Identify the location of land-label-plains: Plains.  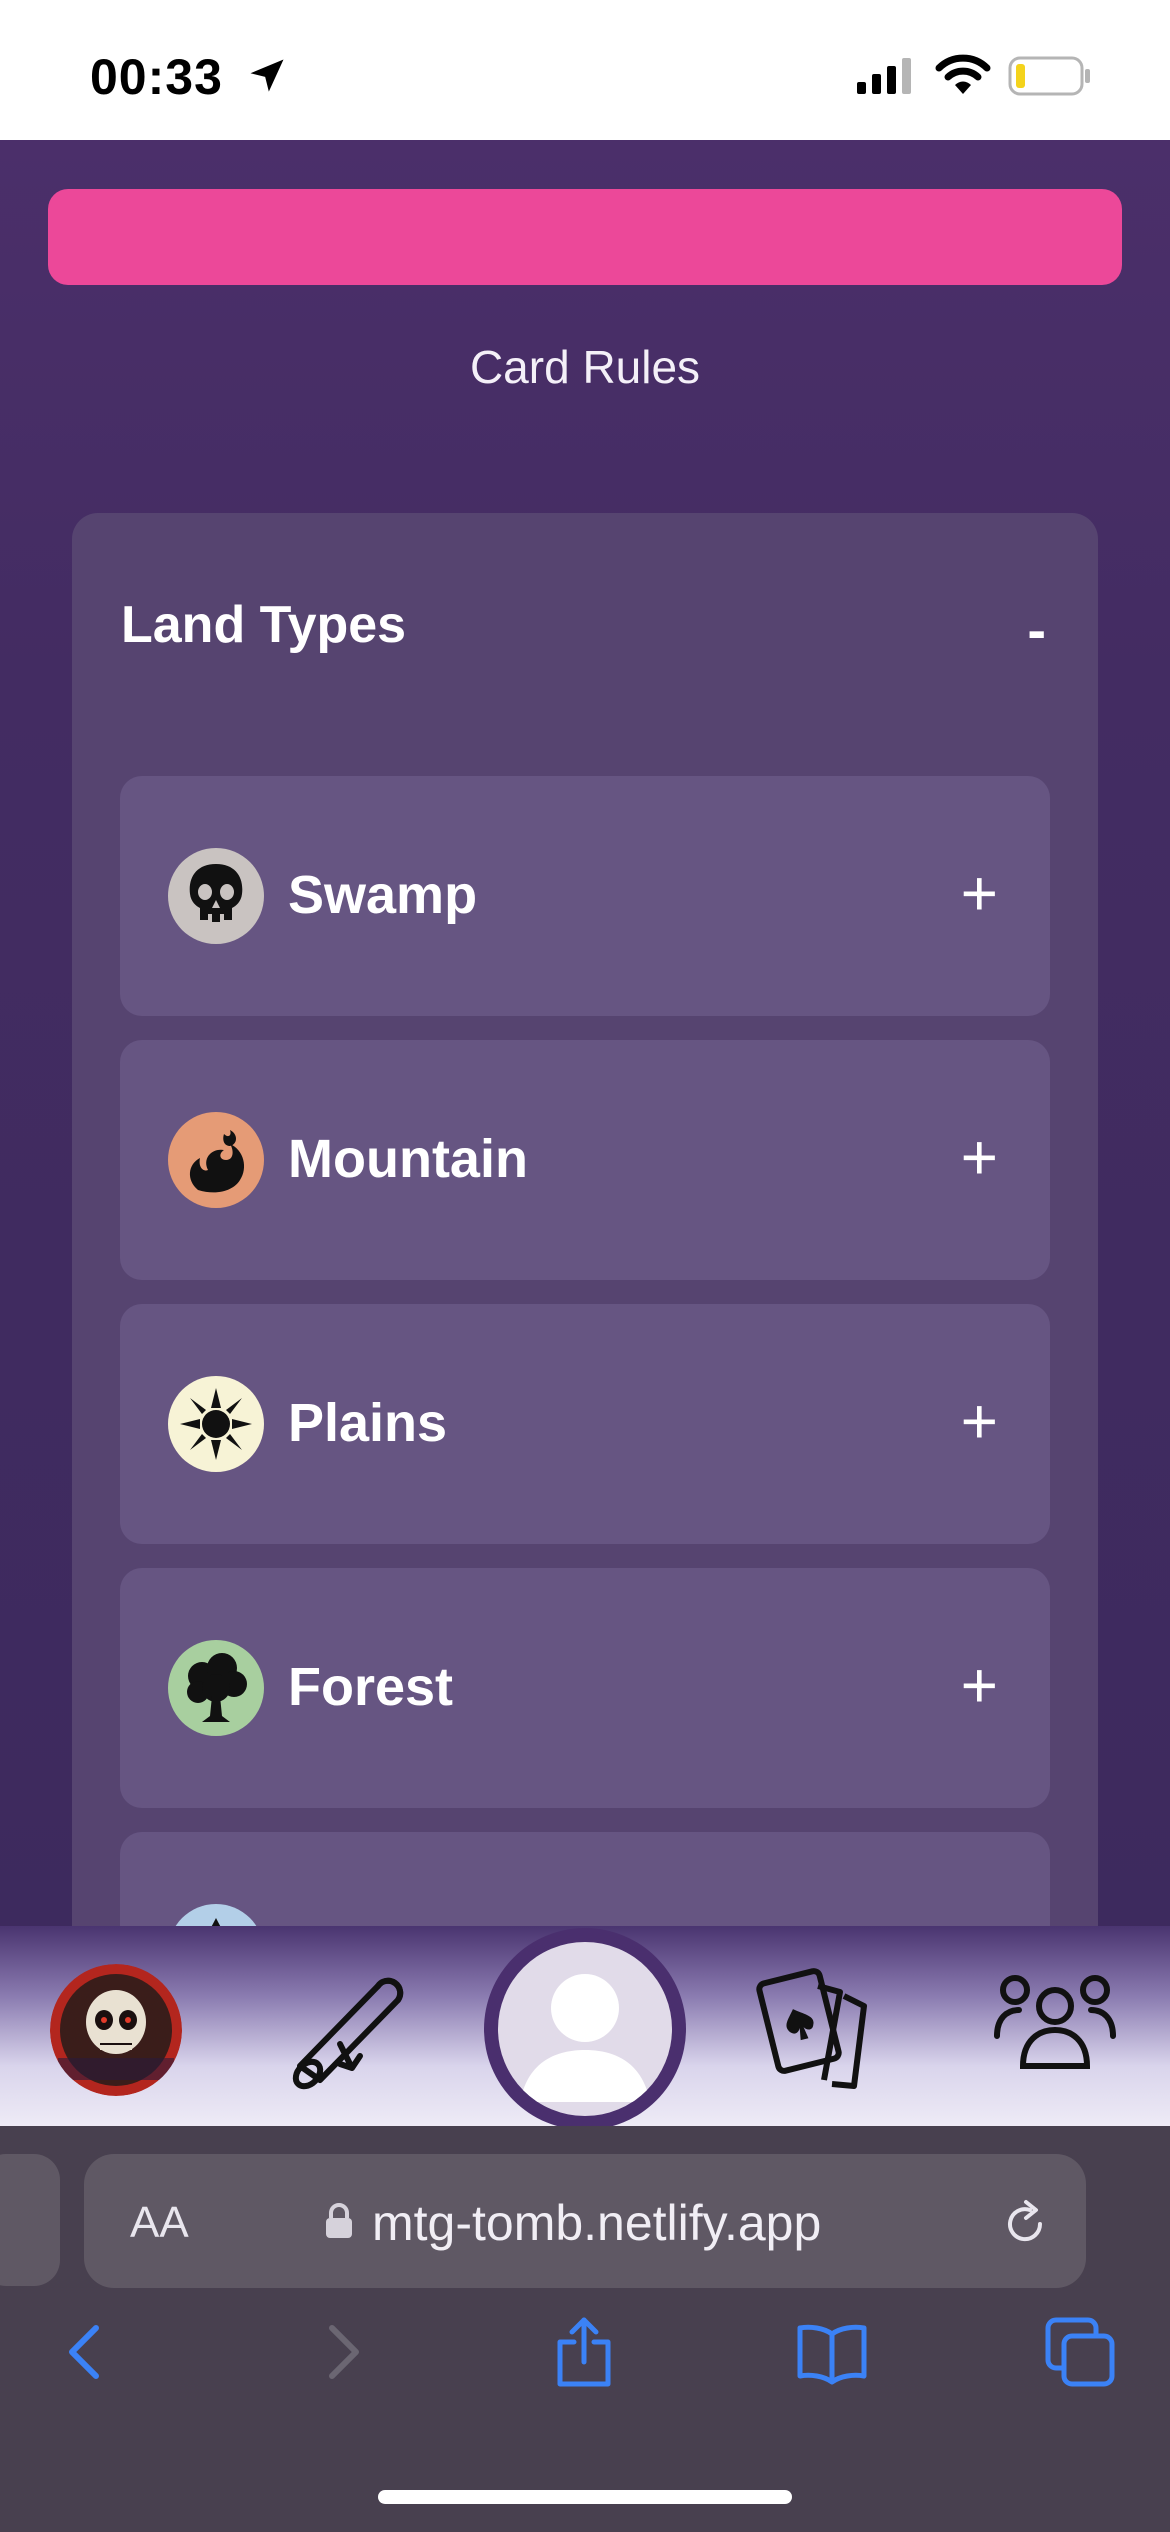
(368, 1423).